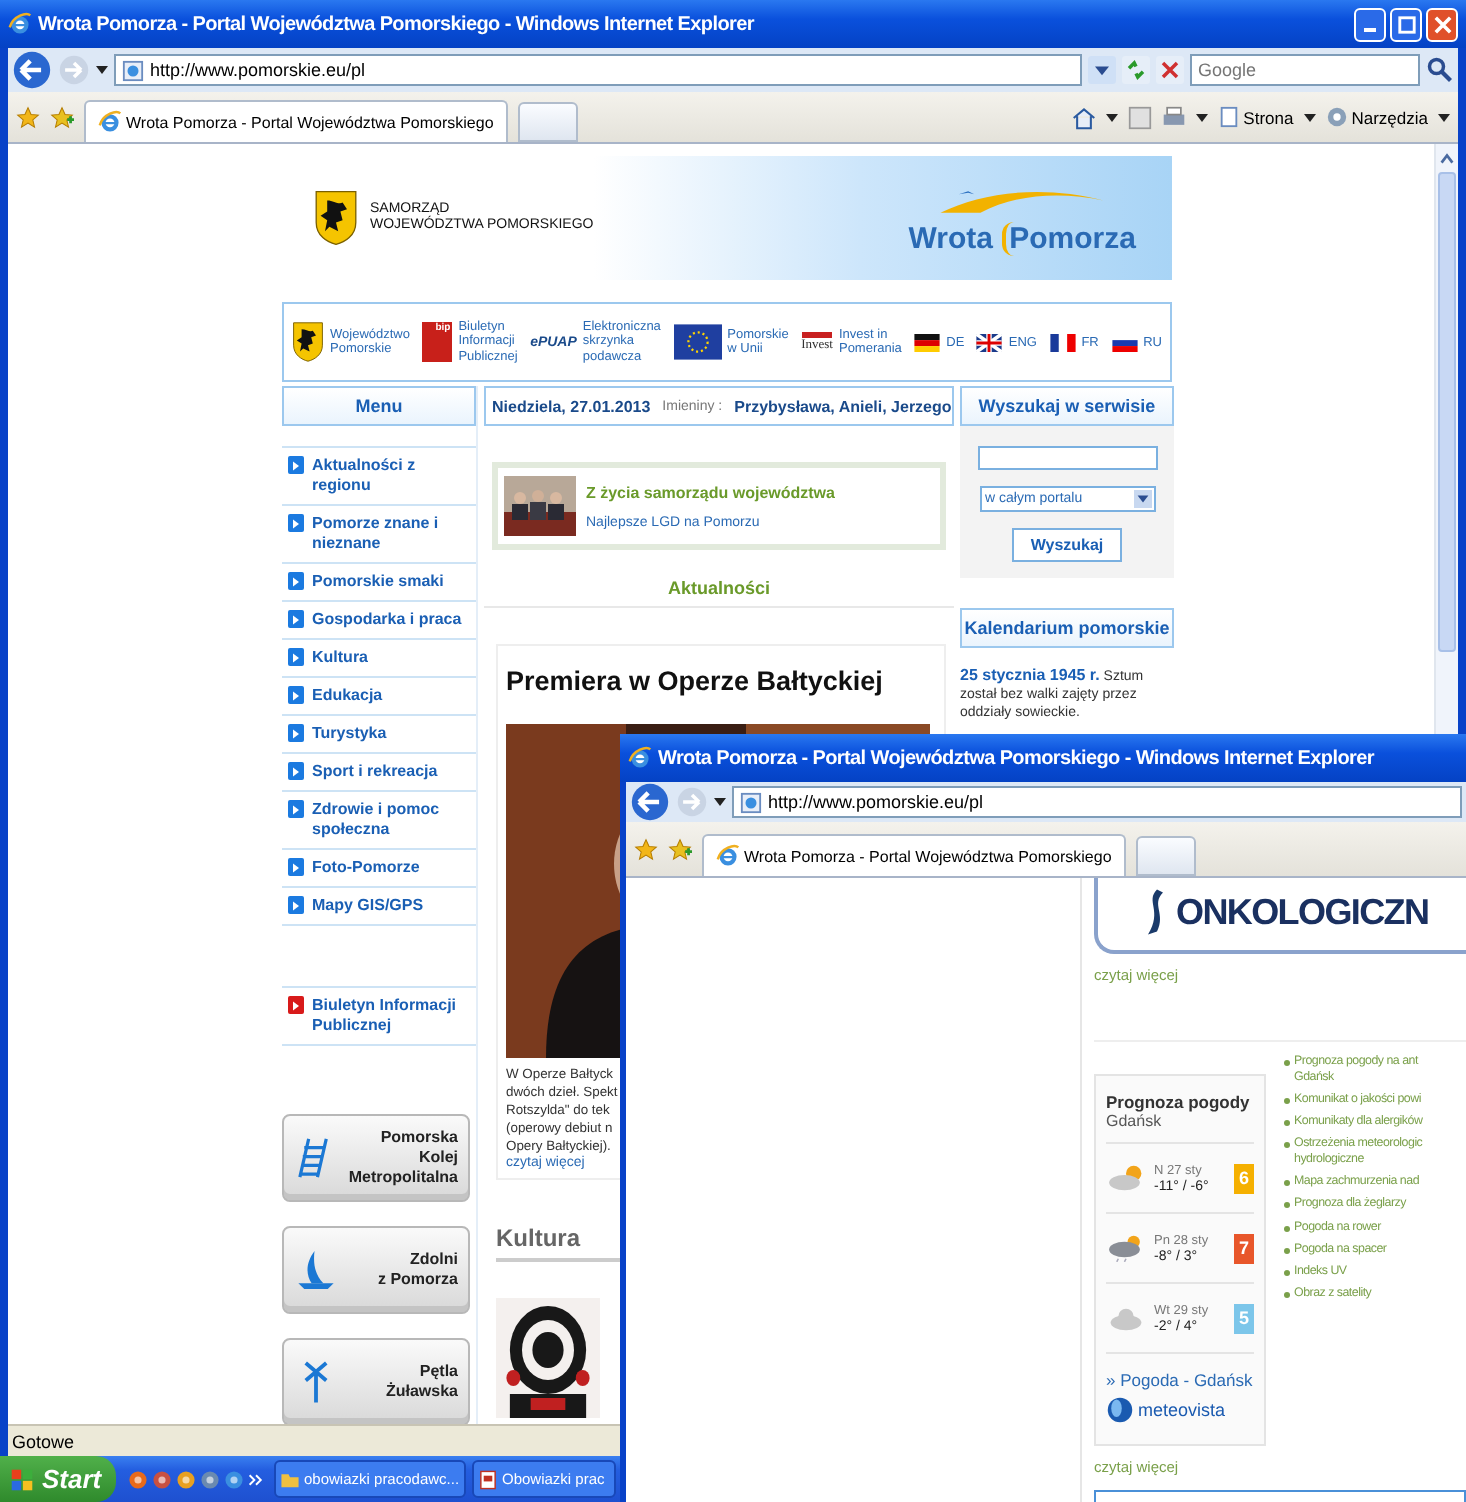  What do you see at coordinates (1067, 406) in the screenshot?
I see `search-heading: Wyszukaj w serwisie` at bounding box center [1067, 406].